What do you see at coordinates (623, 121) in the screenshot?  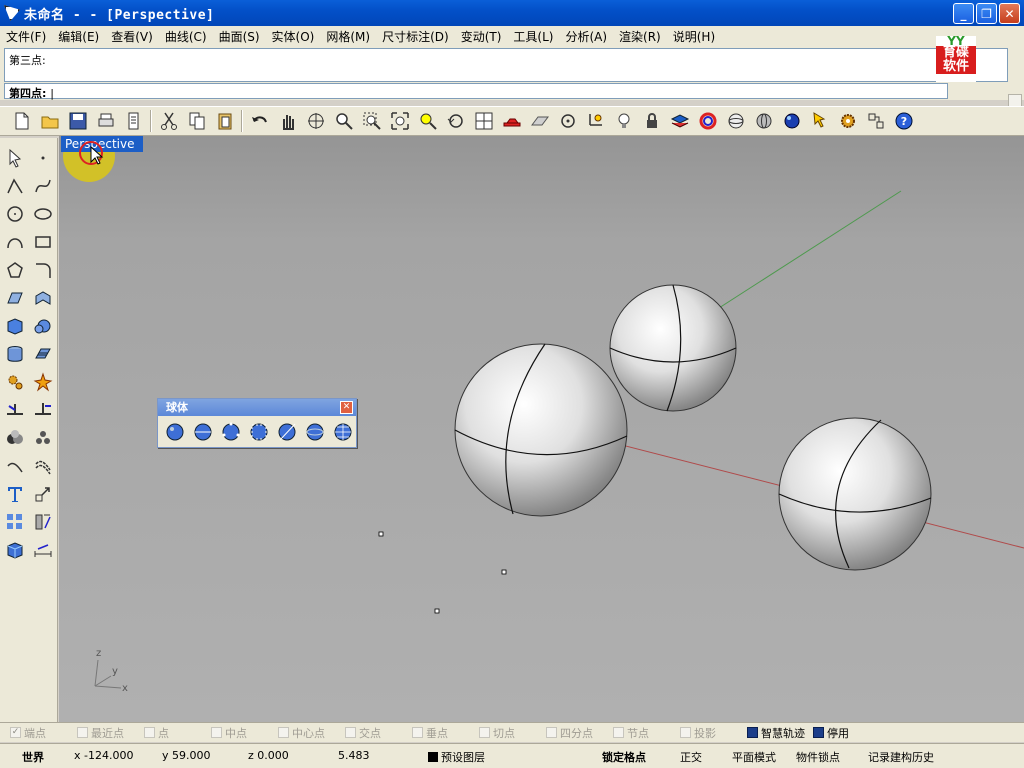 I see `lightbulb-icon` at bounding box center [623, 121].